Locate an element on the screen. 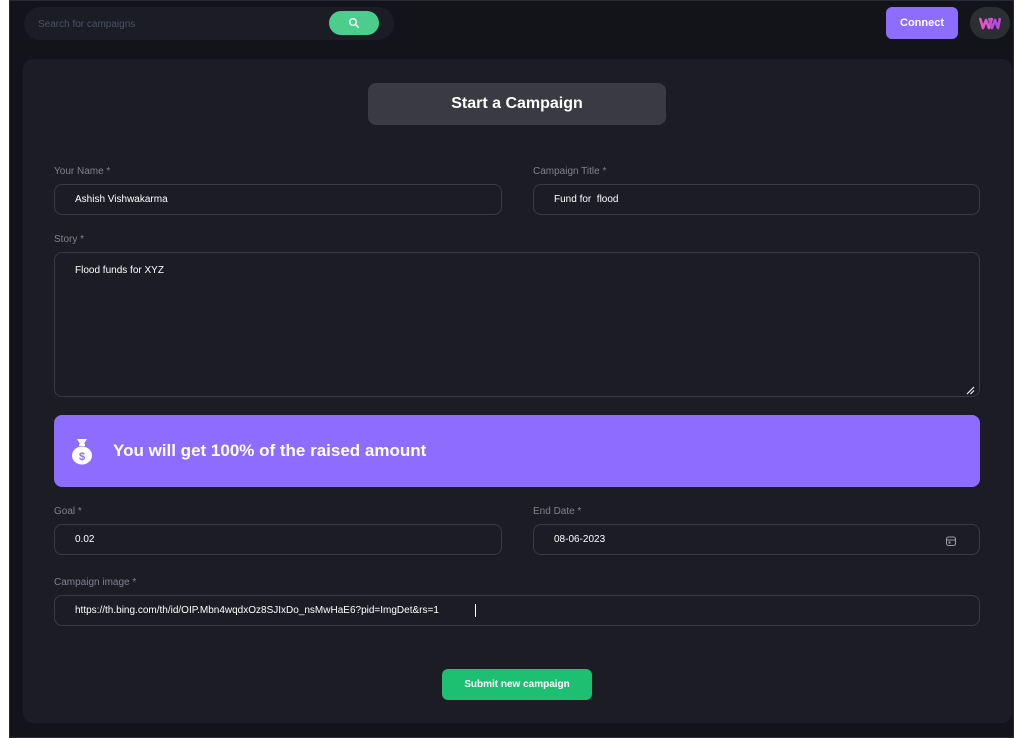  story-label: Story * is located at coordinates (69, 239).